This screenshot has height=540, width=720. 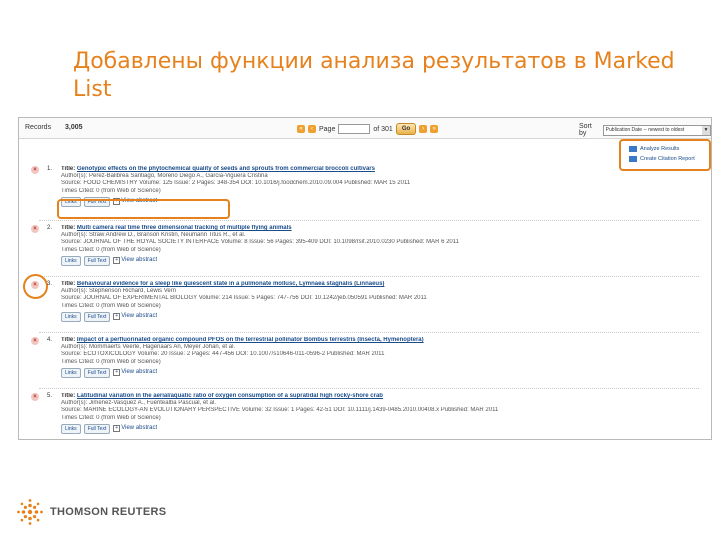 I want to click on sort-label: Sort by, so click(x=585, y=130).